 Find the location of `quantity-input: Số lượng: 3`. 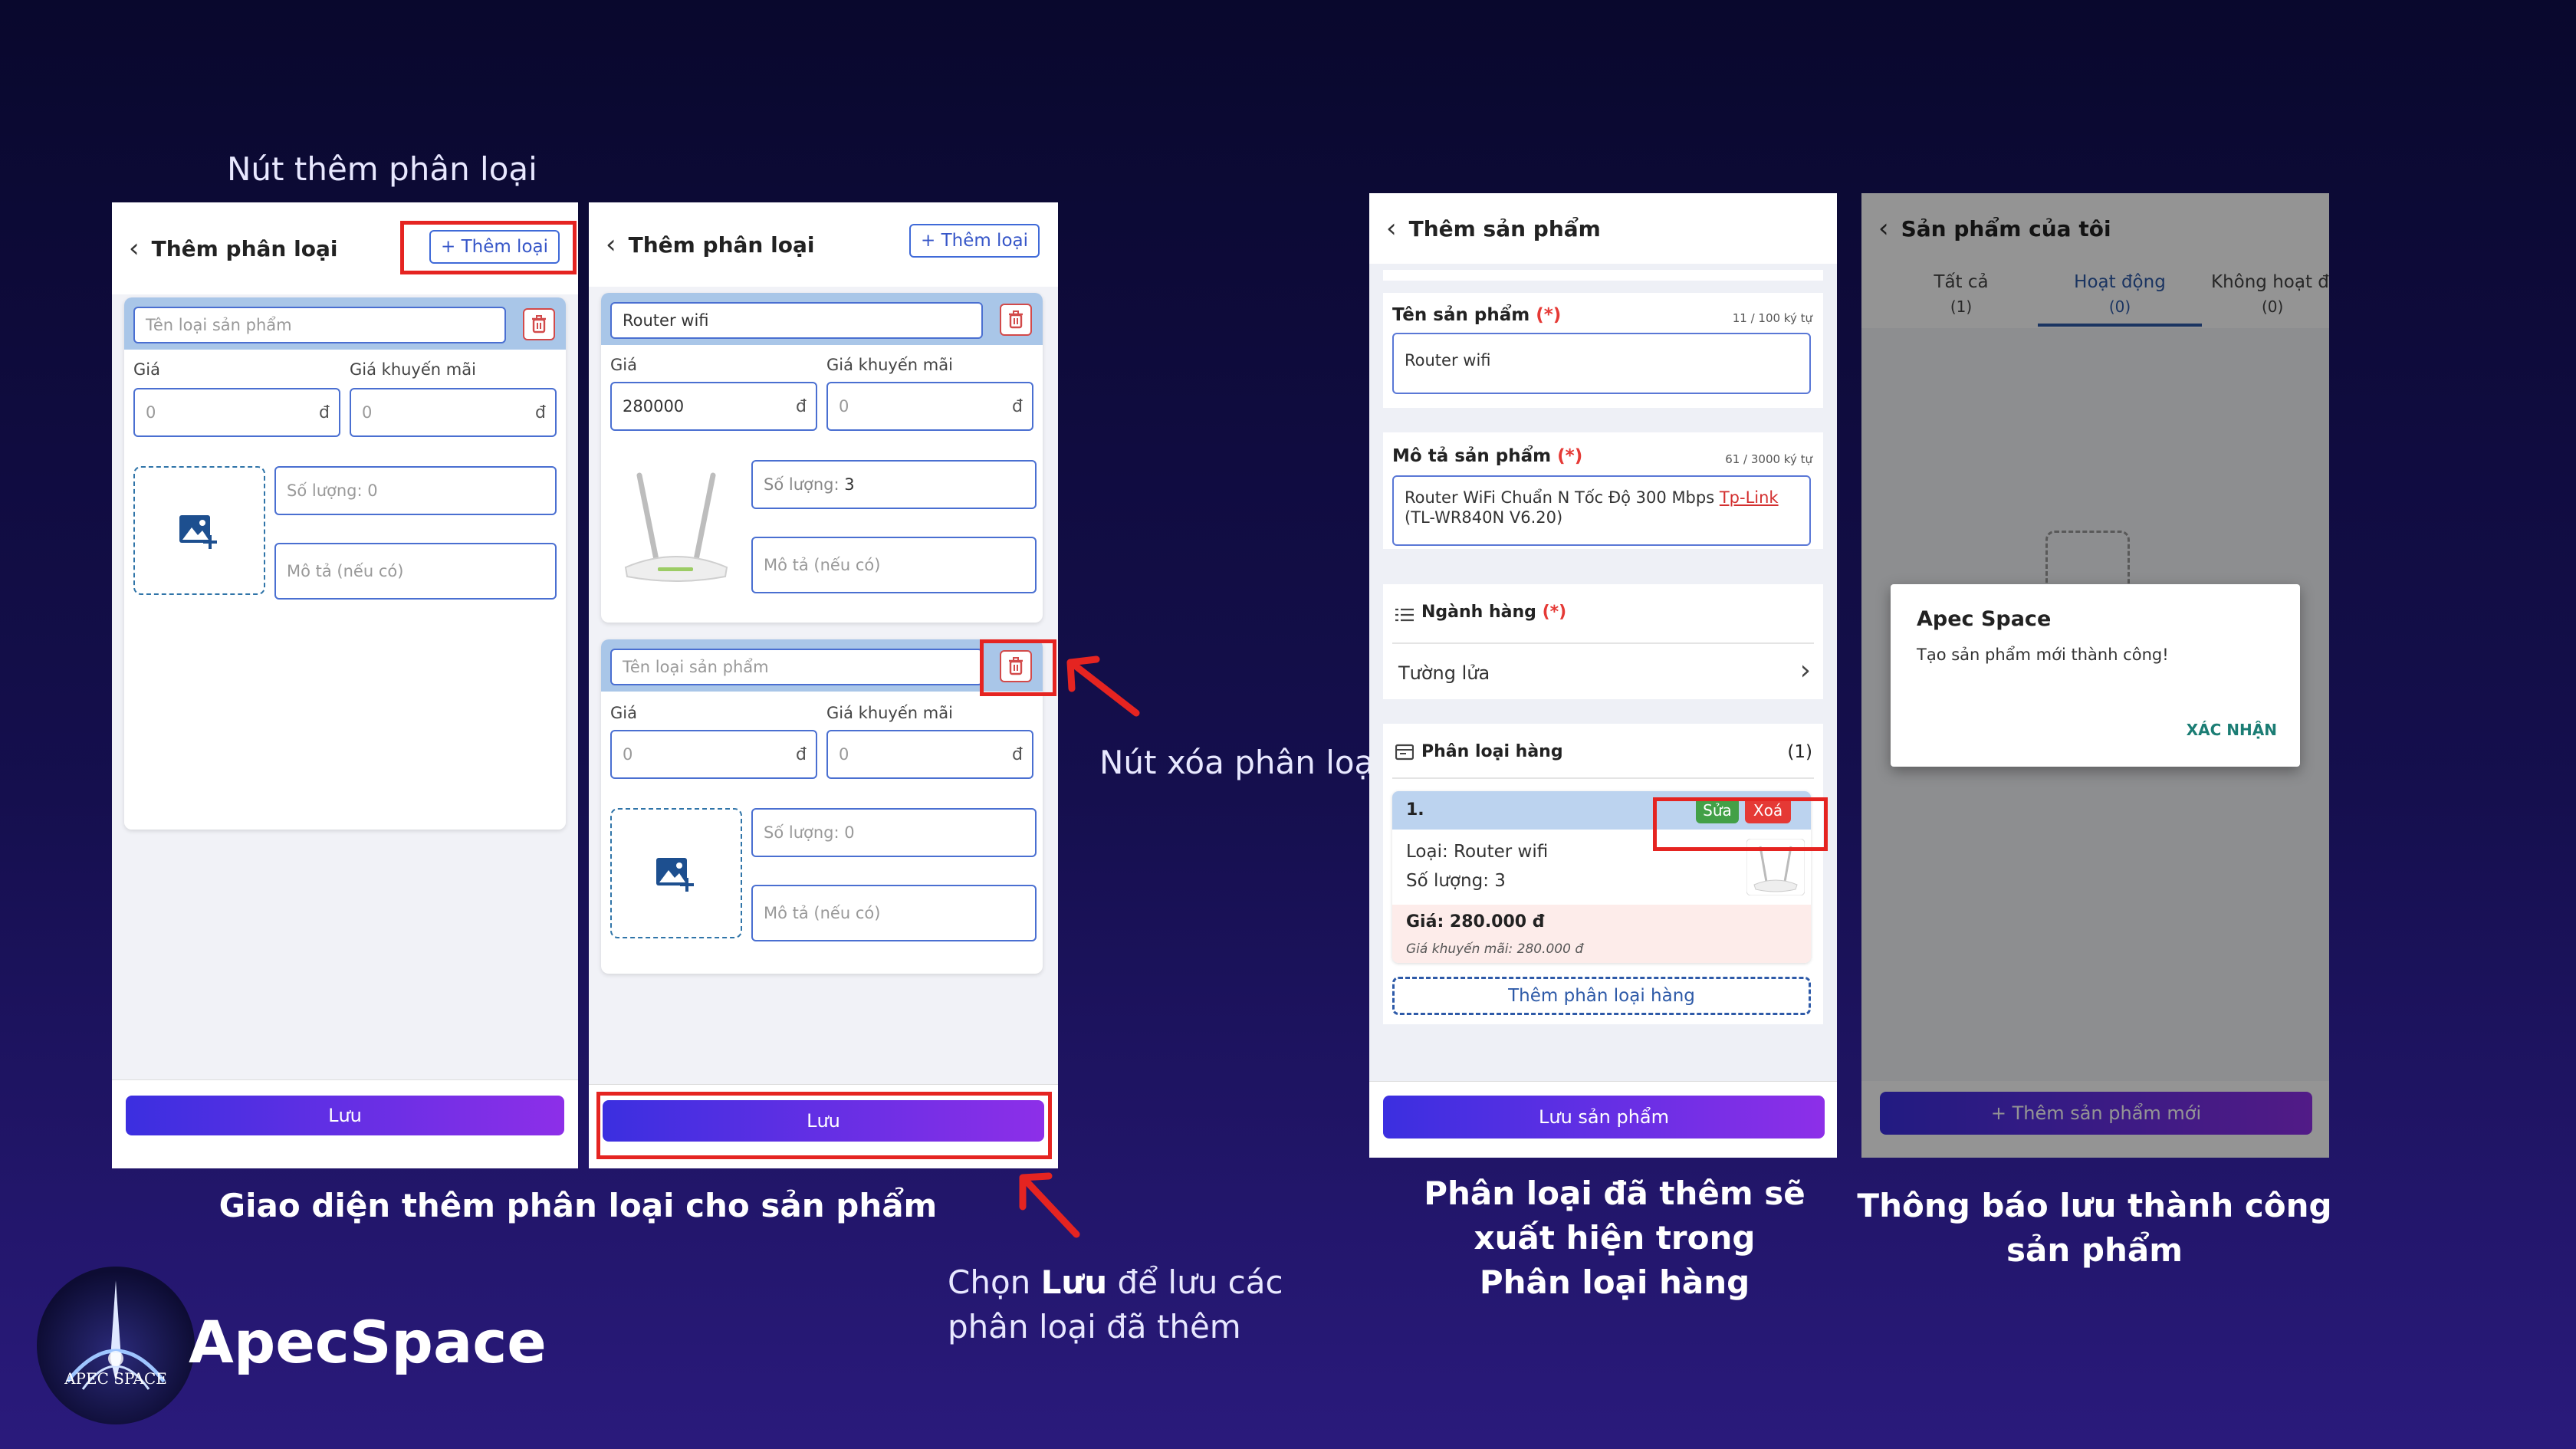

quantity-input: Số lượng: 3 is located at coordinates (894, 485).